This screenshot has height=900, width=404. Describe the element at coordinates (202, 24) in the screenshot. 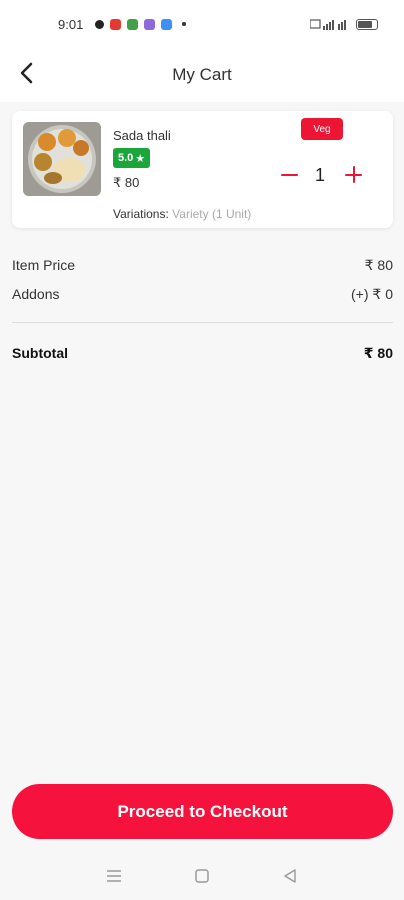

I see `status-bar: 9:01` at that location.